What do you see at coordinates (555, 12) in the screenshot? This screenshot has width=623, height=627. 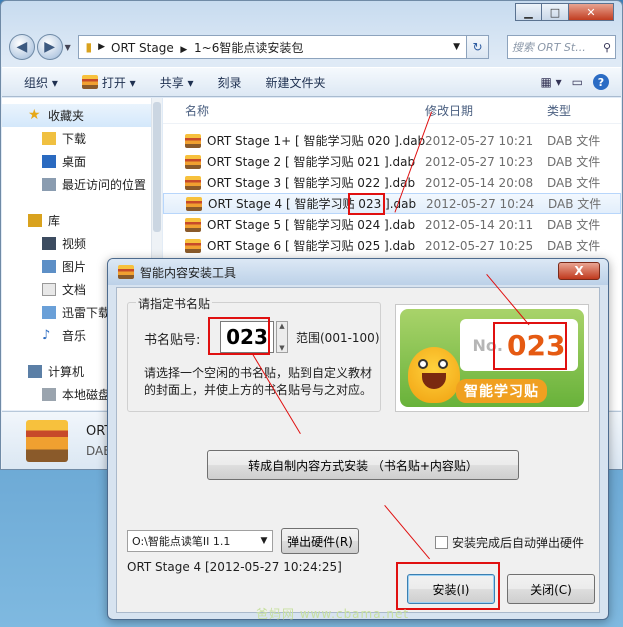 I see `maximize-button: □` at bounding box center [555, 12].